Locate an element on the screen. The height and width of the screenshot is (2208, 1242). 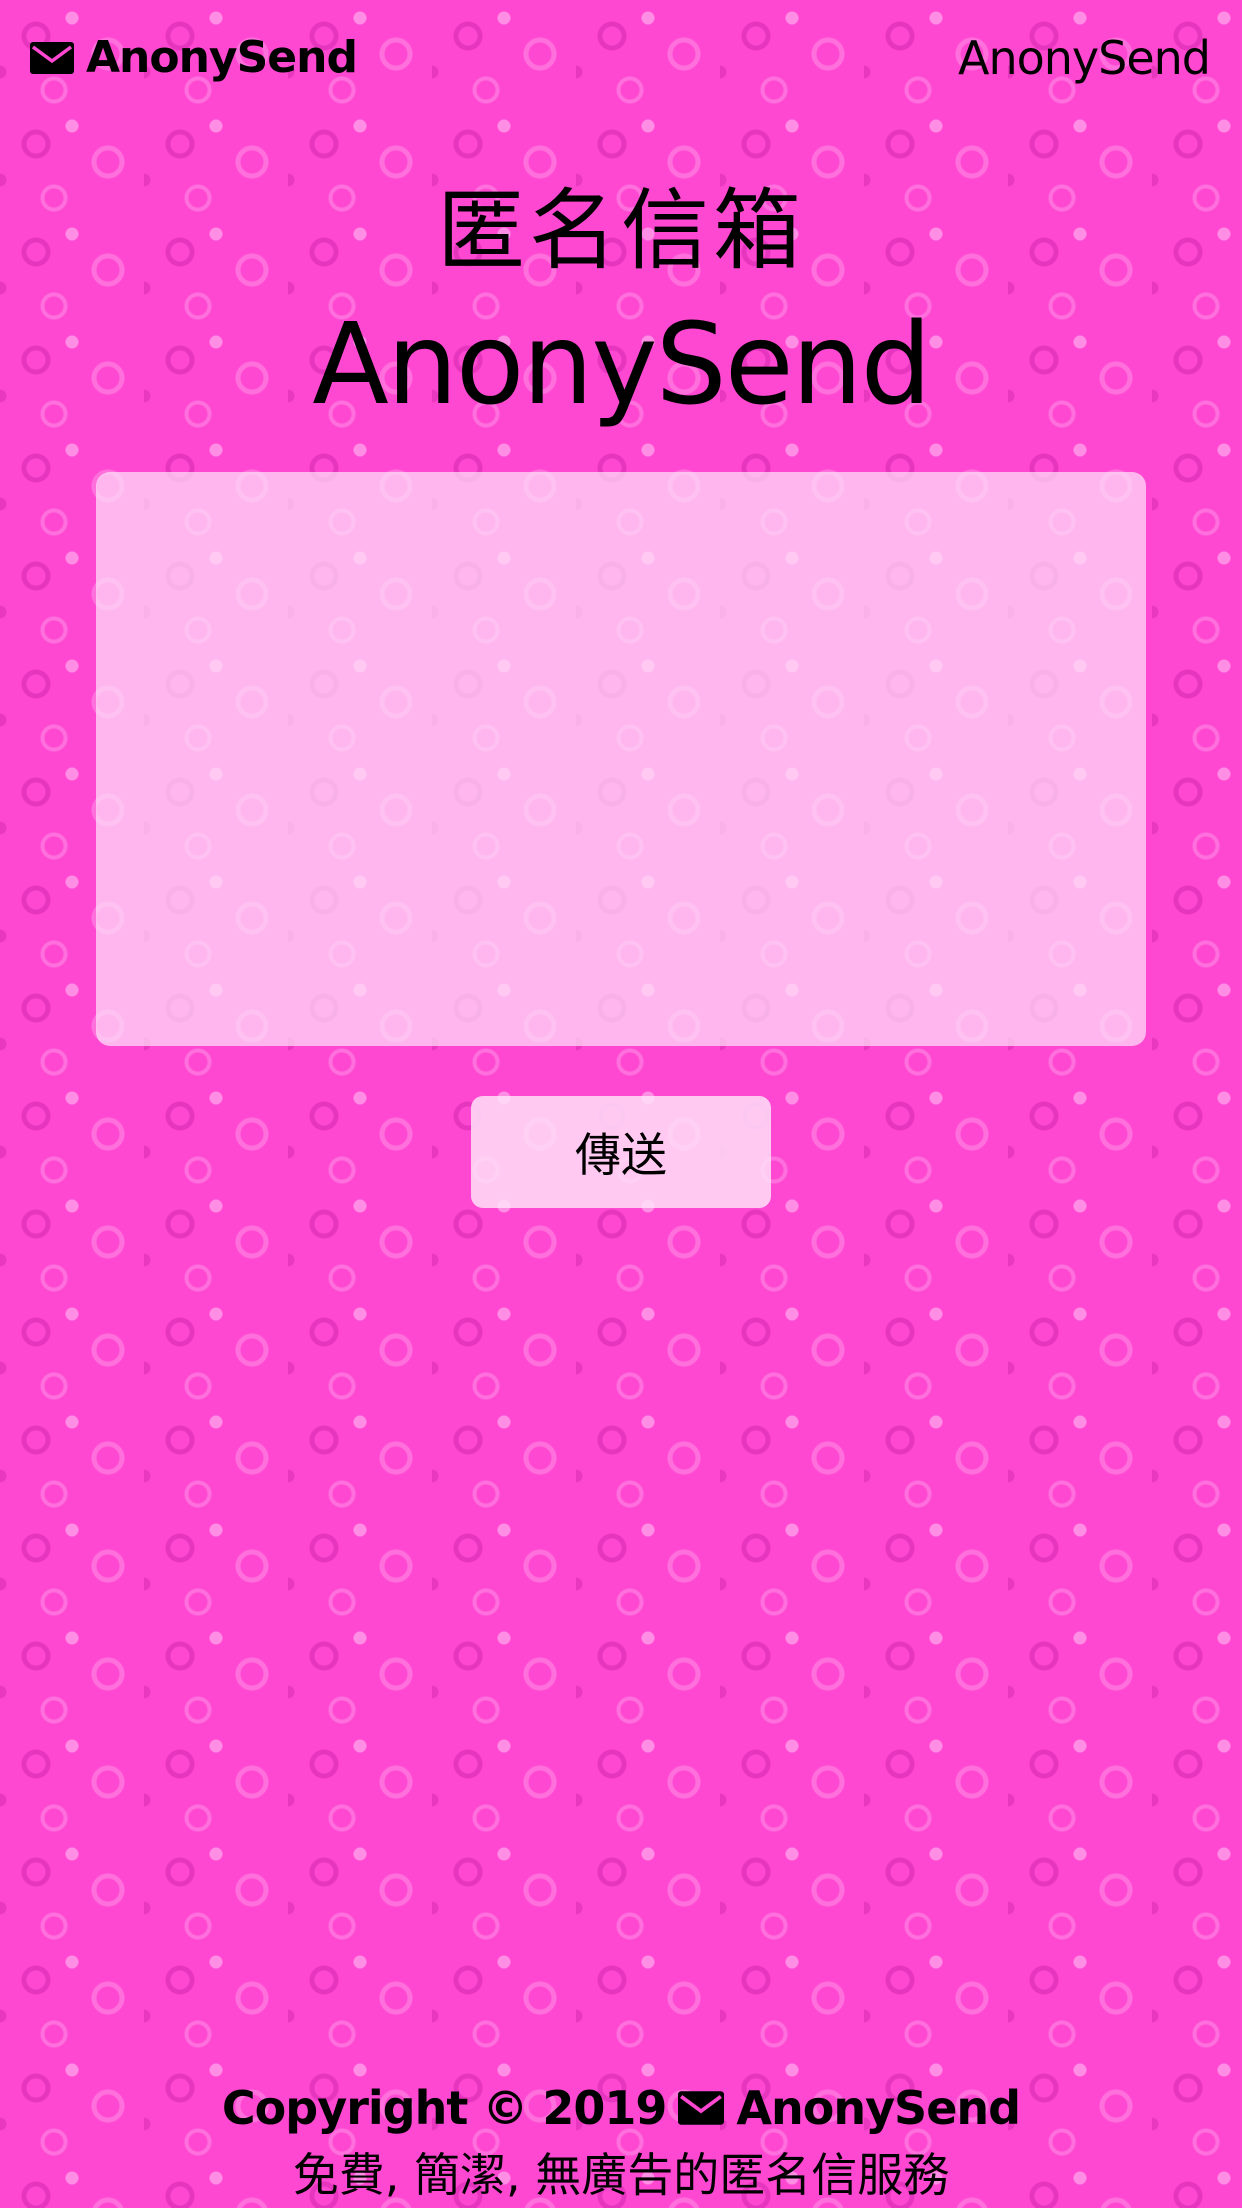
top-navbar: AnonySend AnonySend is located at coordinates (621, 58).